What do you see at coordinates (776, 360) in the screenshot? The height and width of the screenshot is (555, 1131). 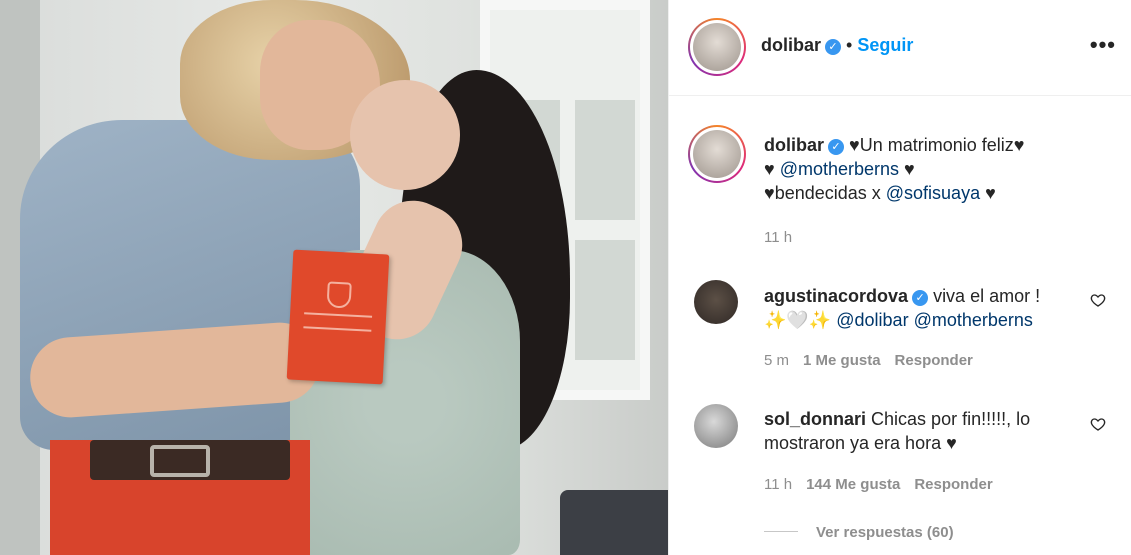 I see `comment-time: 5 m` at bounding box center [776, 360].